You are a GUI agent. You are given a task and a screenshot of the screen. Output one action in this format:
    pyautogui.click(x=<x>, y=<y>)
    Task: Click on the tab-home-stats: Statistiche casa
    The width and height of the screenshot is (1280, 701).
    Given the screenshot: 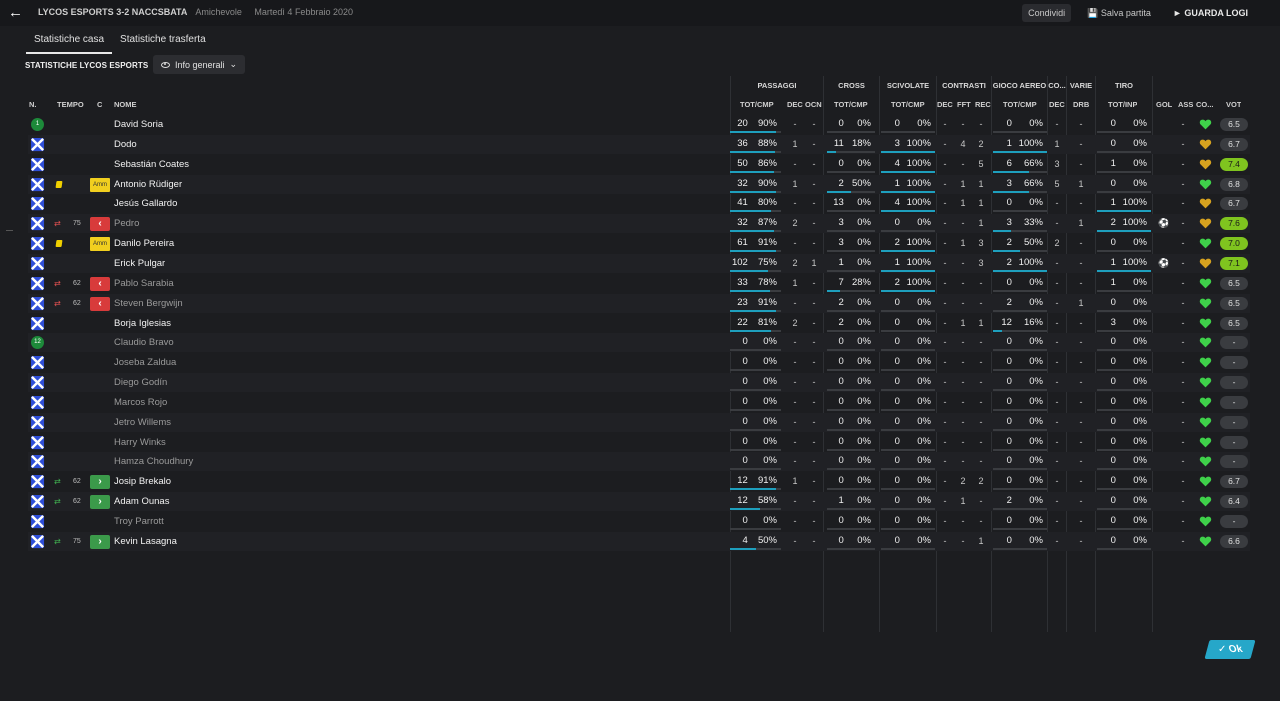 What is the action you would take?
    pyautogui.click(x=69, y=42)
    